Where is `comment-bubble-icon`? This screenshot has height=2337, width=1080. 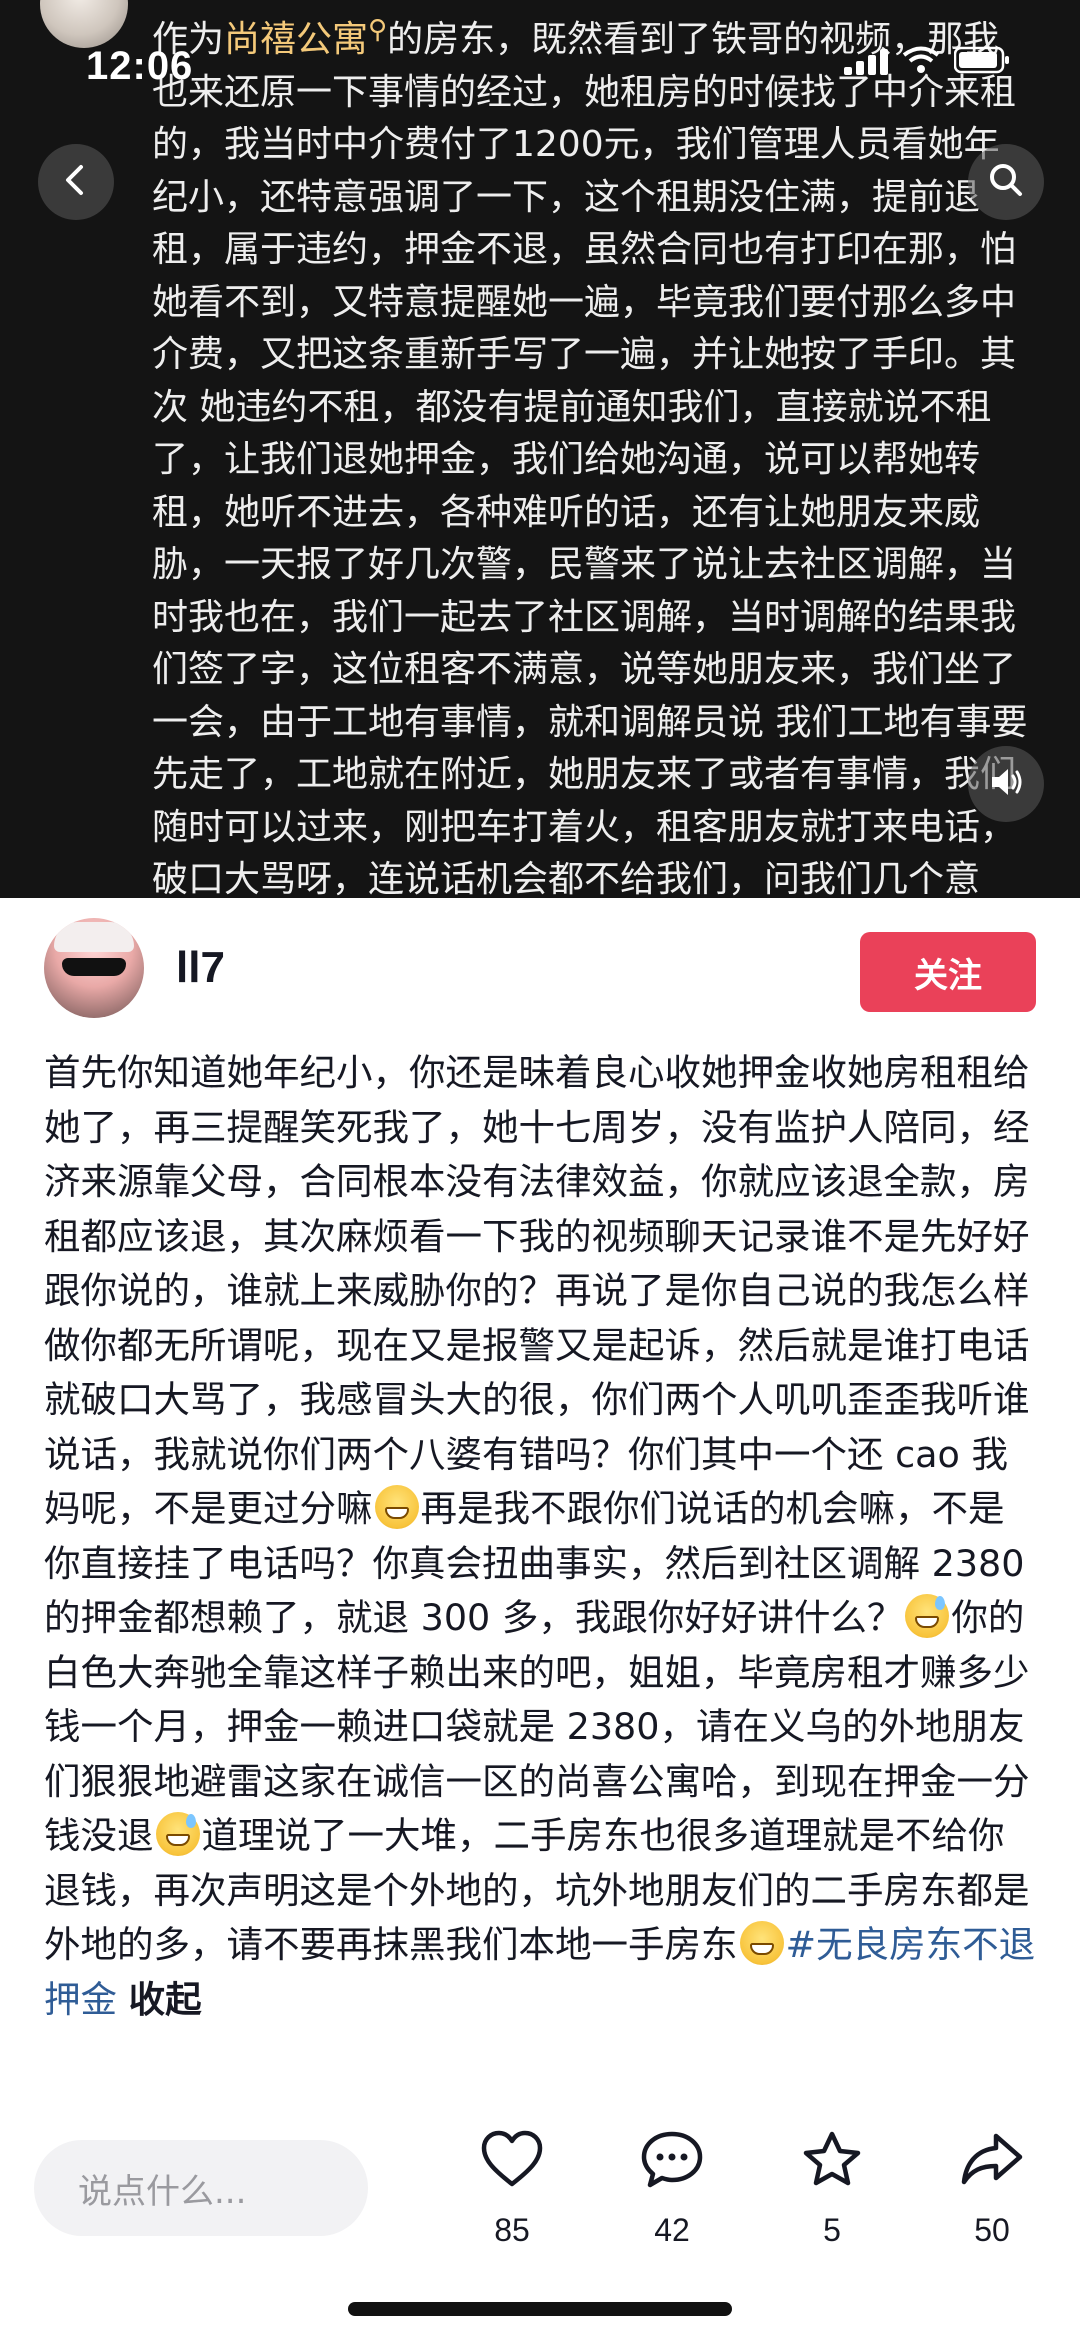
comment-bubble-icon is located at coordinates (672, 2162).